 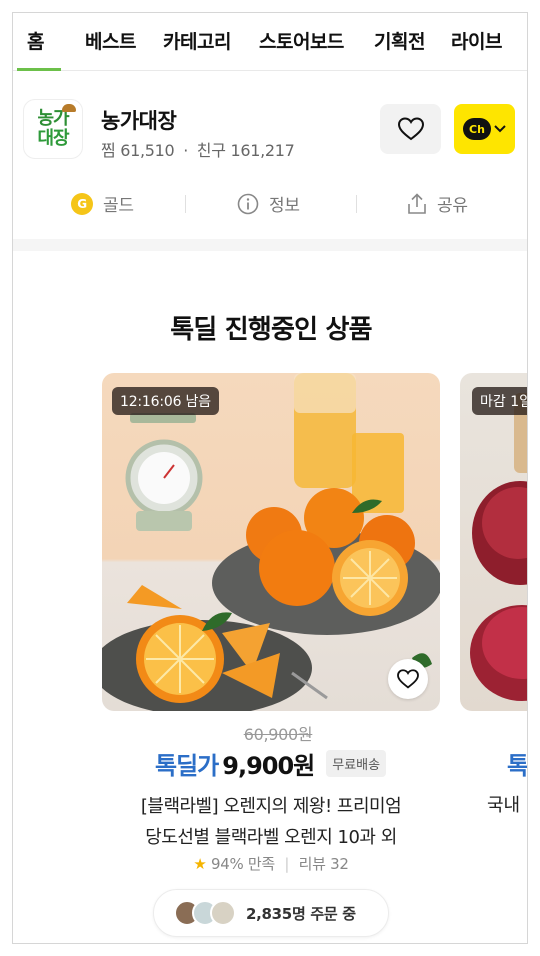 I want to click on channel-bubble-icon: Ch, so click(x=477, y=129).